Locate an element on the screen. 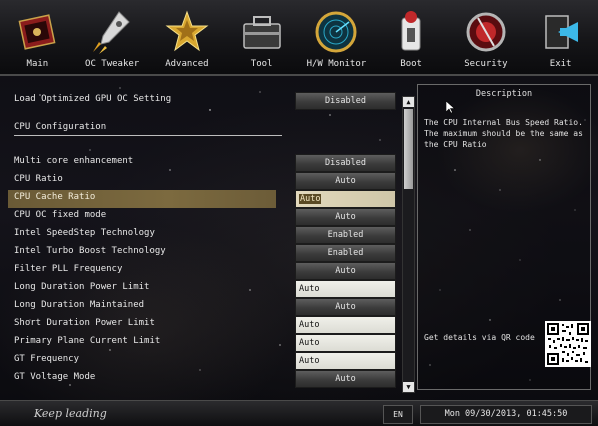 This screenshot has height=426, width=598. setting-input-selected: Auto is located at coordinates (345, 199).